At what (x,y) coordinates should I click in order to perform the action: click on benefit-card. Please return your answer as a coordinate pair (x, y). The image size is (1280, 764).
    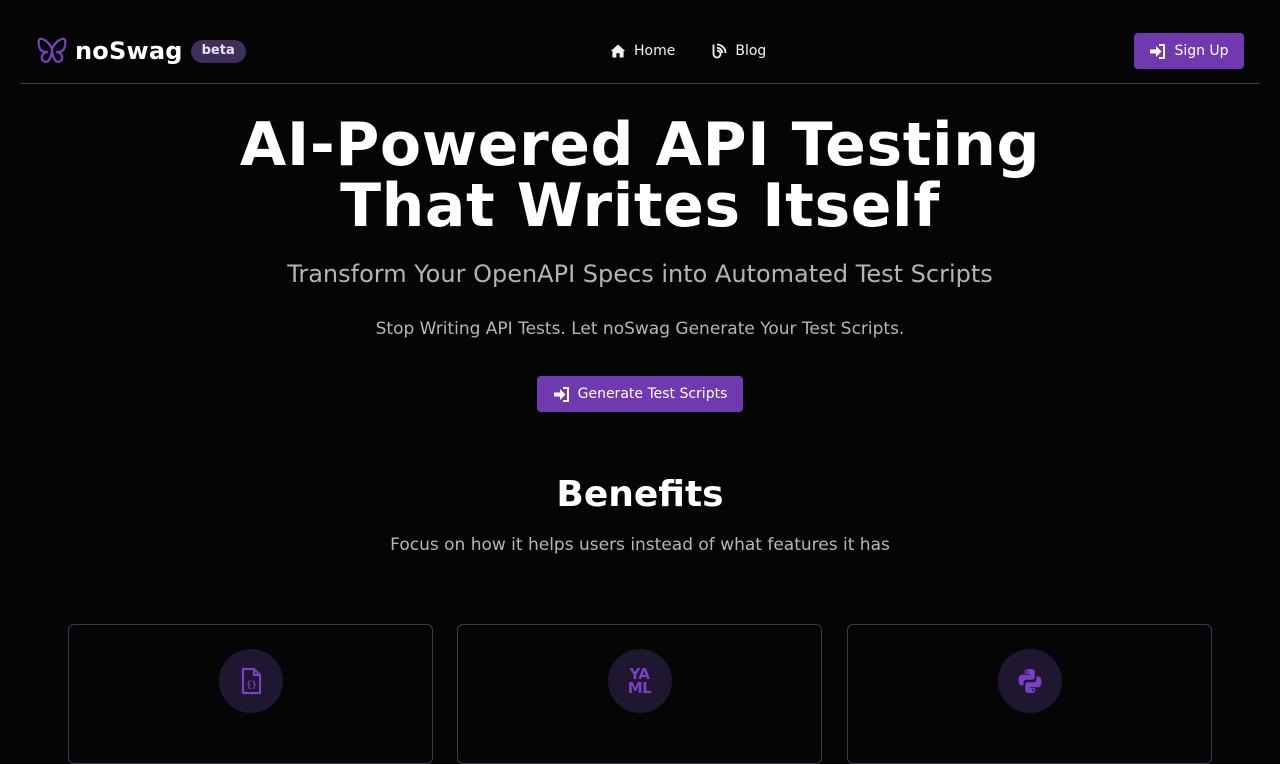
    Looking at the image, I should click on (1029, 694).